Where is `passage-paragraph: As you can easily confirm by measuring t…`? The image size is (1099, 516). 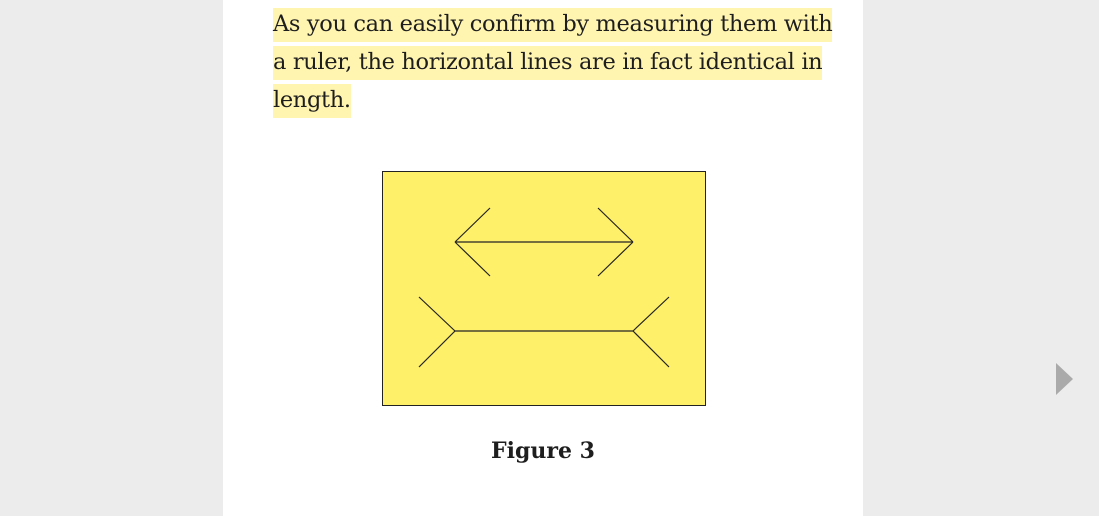 passage-paragraph: As you can easily confirm by measuring t… is located at coordinates (553, 62).